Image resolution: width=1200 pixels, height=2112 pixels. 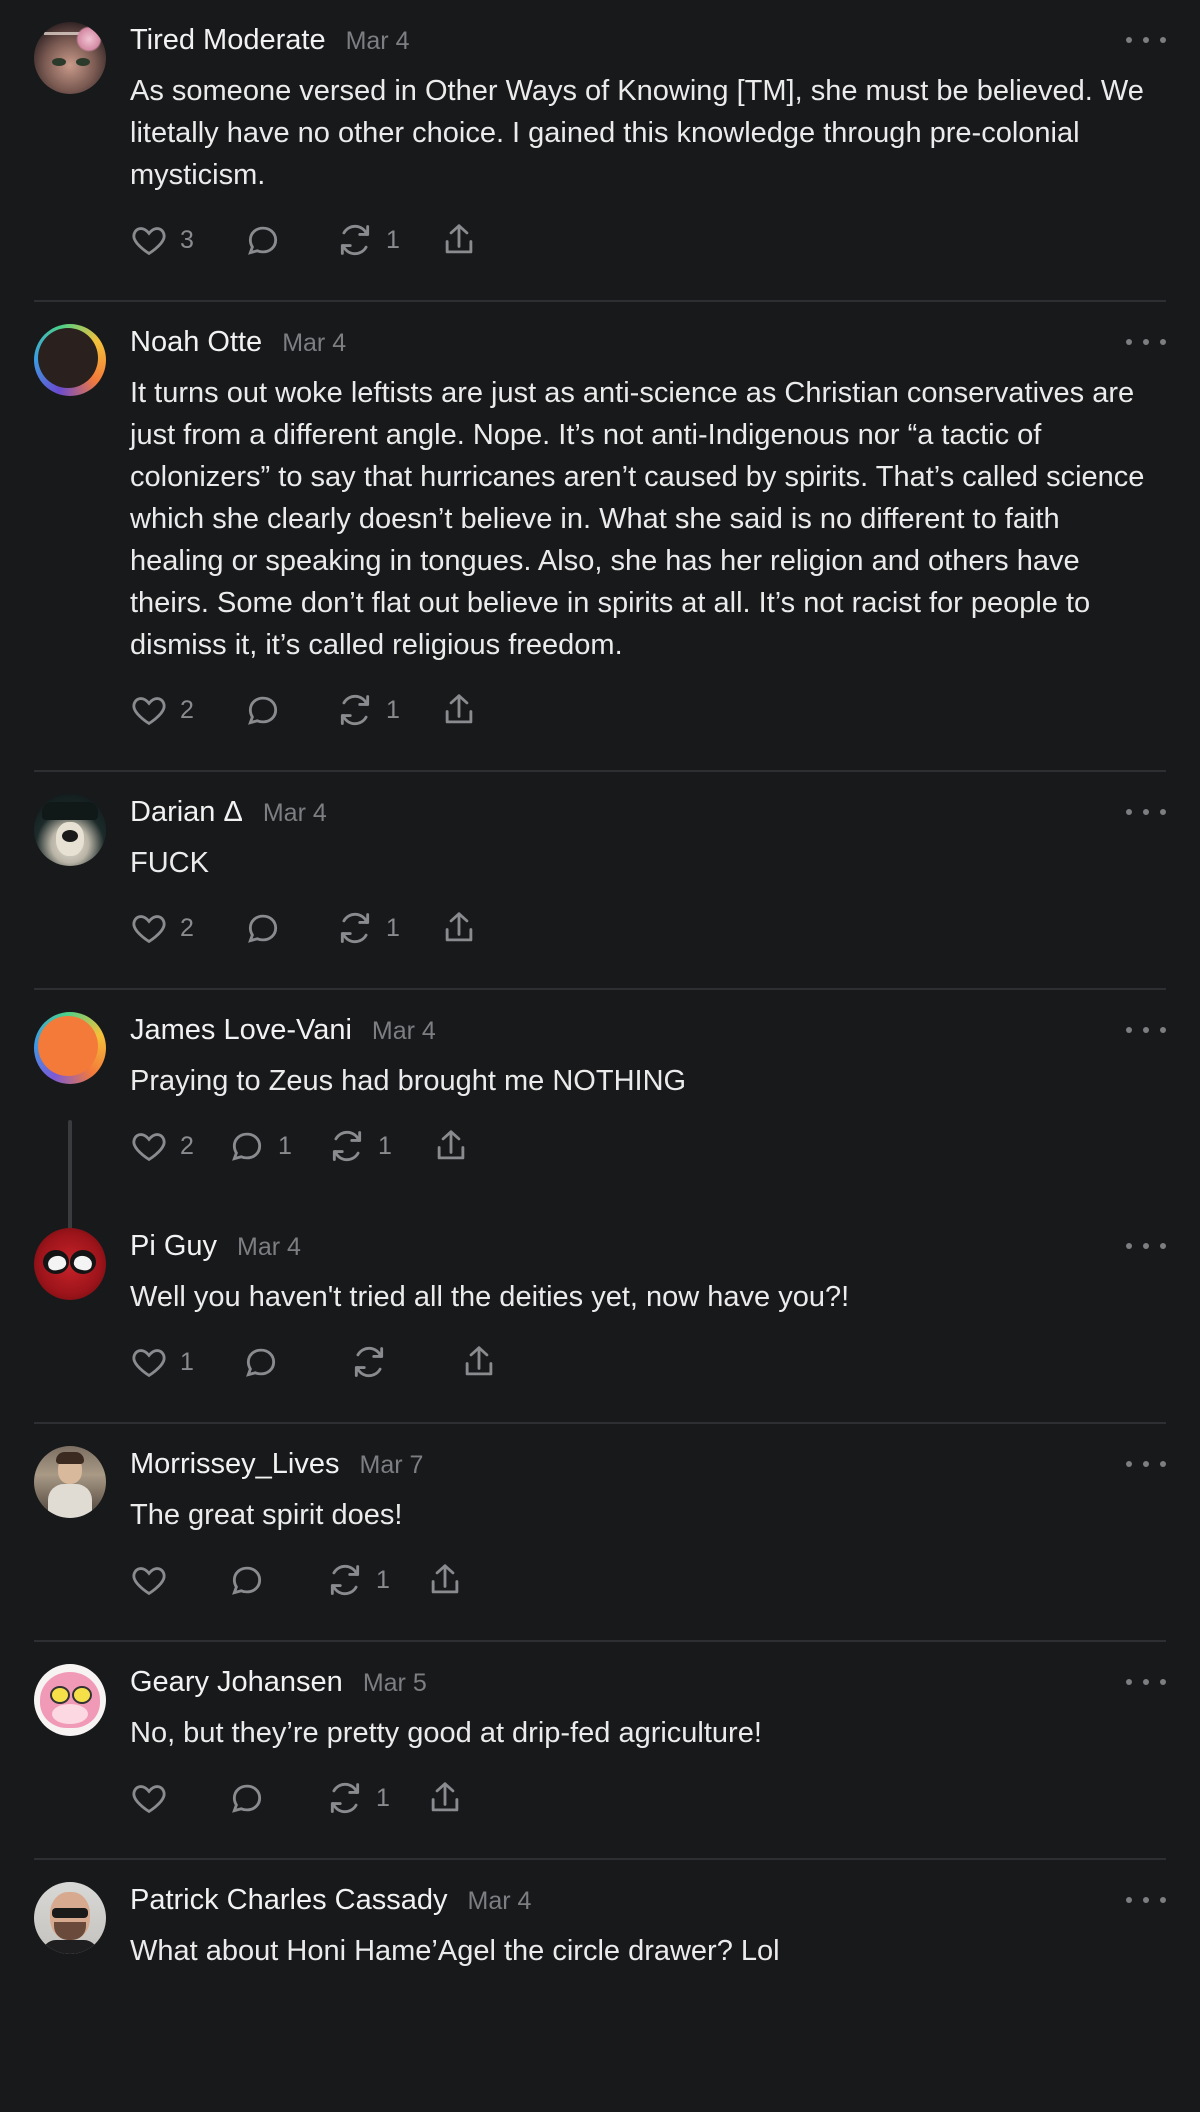 I want to click on action-bar: 2 1 1, so click(x=643, y=1146).